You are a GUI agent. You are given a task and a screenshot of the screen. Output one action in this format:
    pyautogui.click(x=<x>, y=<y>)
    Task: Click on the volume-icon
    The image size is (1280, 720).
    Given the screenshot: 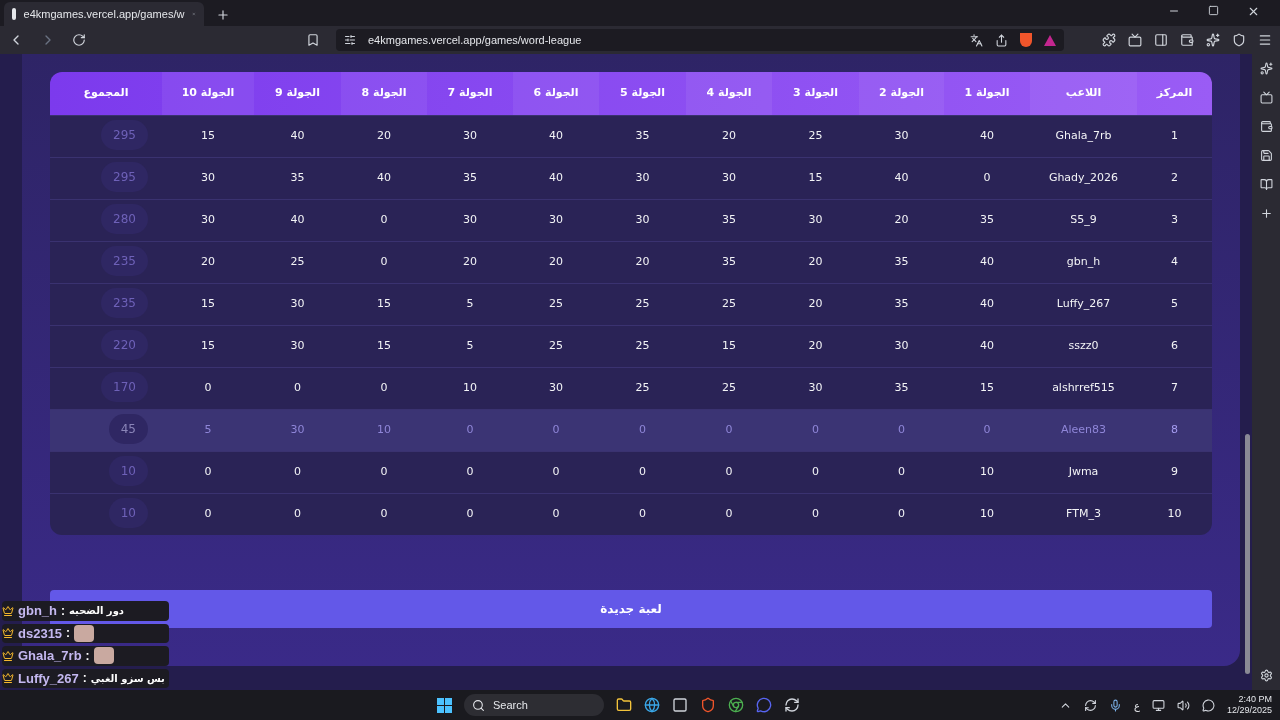 What is the action you would take?
    pyautogui.click(x=1183, y=705)
    